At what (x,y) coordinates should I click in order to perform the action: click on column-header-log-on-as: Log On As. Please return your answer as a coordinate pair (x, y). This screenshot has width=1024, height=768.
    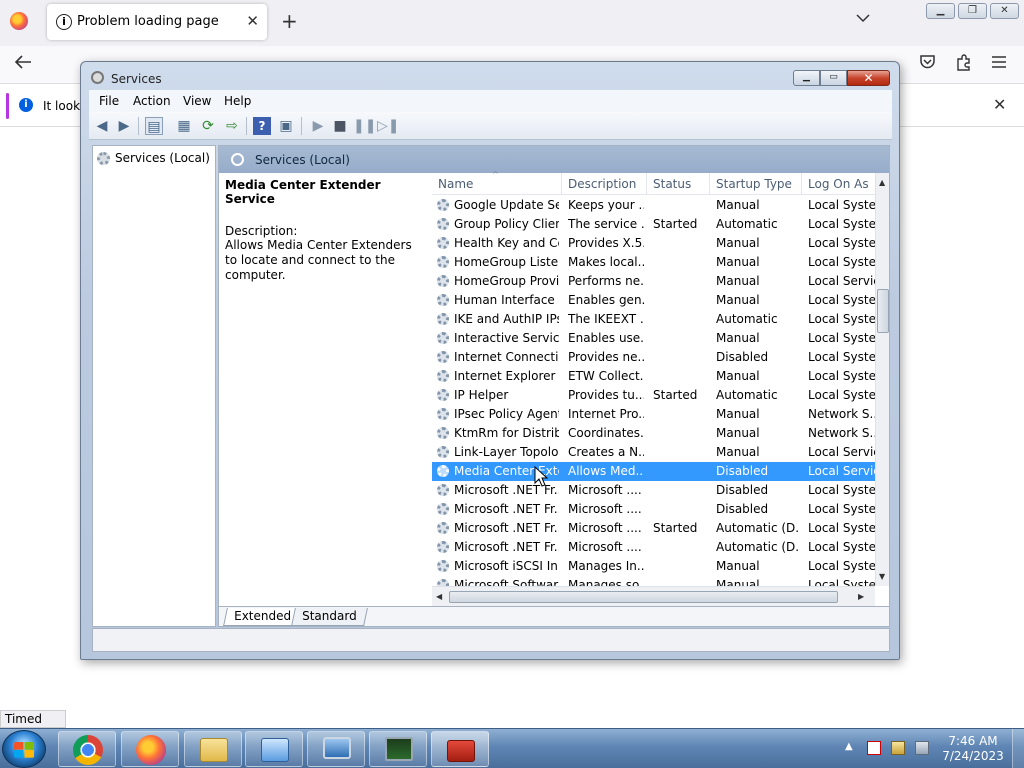
    Looking at the image, I should click on (838, 184).